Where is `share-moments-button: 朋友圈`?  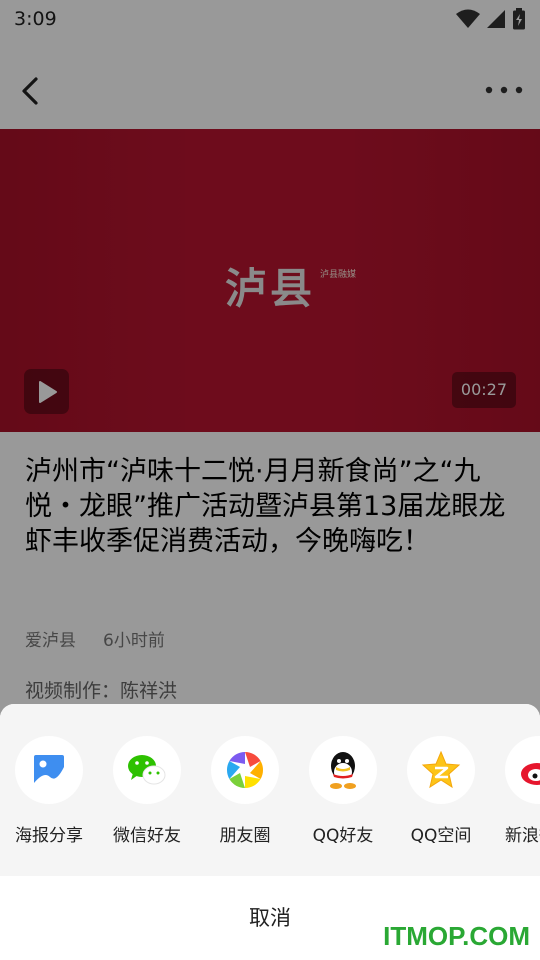
share-moments-button: 朋友圈 is located at coordinates (245, 791).